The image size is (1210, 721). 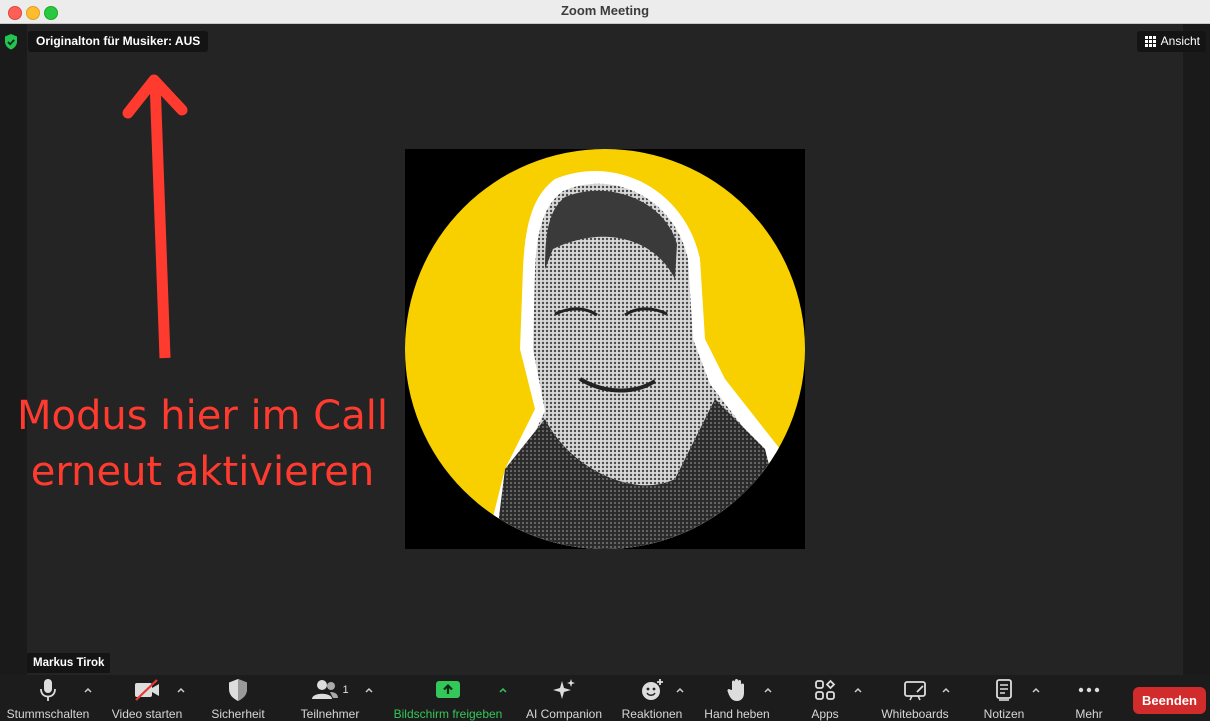 I want to click on participants-icon, so click(x=325, y=689).